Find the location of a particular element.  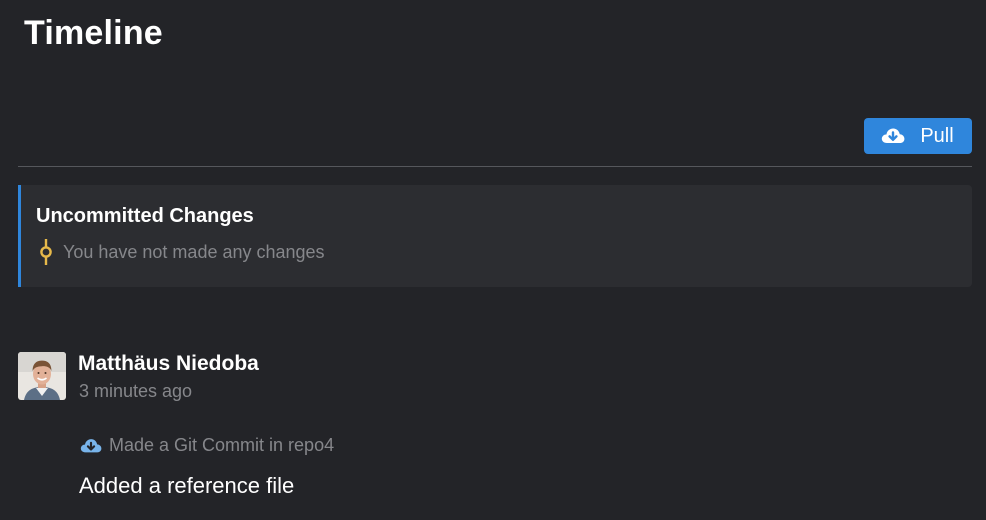

activity-timestamp: 3 minutes ago is located at coordinates (136, 391).